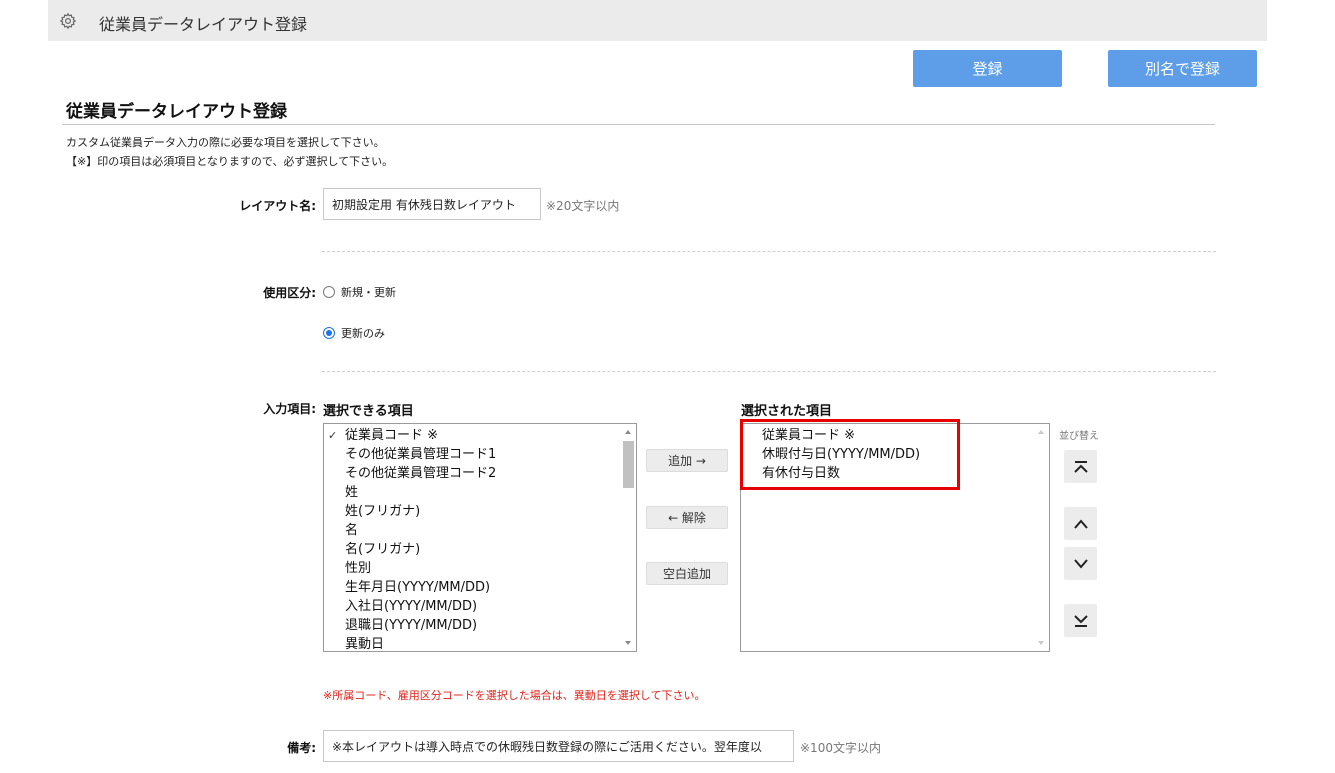  What do you see at coordinates (687, 573) in the screenshot?
I see `add-blank-button: 空白追加` at bounding box center [687, 573].